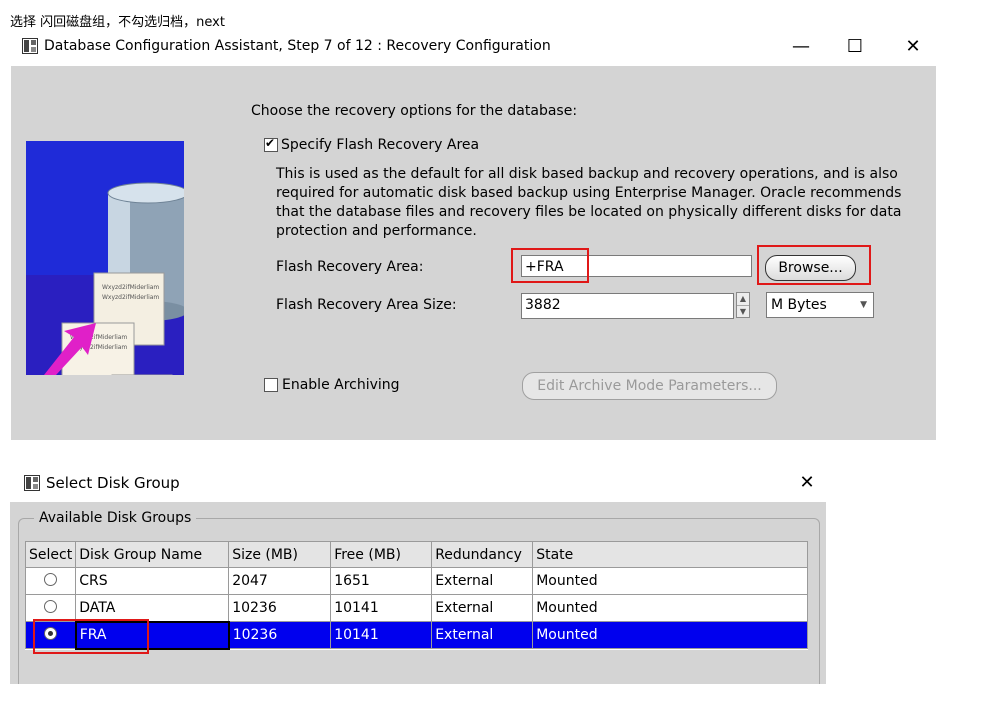 This screenshot has width=994, height=705. What do you see at coordinates (280, 554) in the screenshot?
I see `column-header: Size (MB)` at bounding box center [280, 554].